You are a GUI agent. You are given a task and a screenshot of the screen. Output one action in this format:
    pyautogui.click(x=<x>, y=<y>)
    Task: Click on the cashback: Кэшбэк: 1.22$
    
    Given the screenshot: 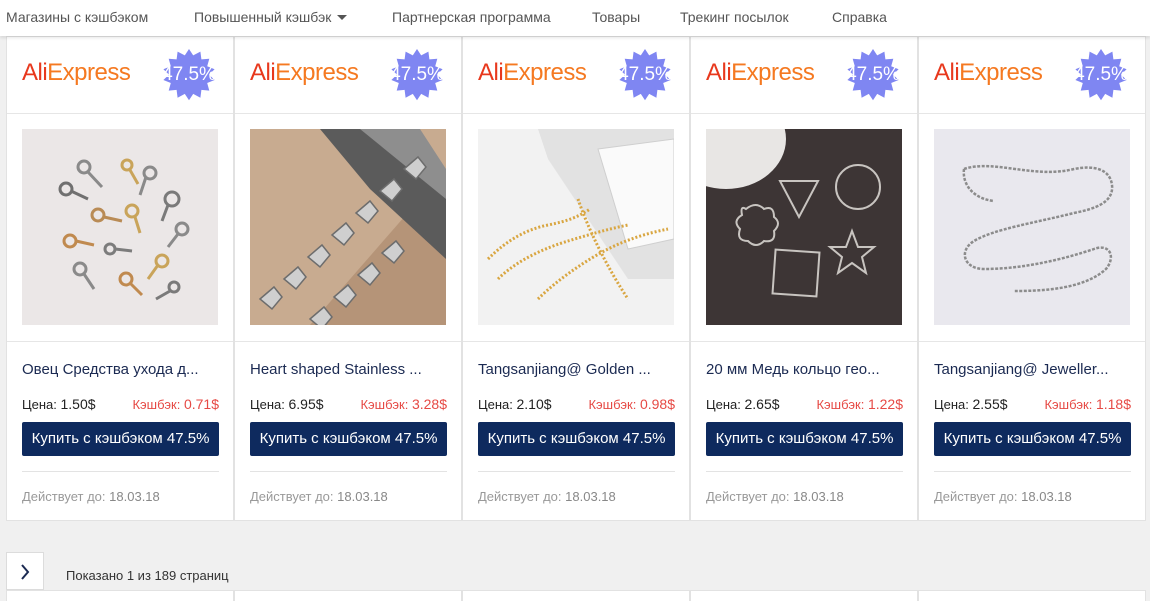 What is the action you would take?
    pyautogui.click(x=859, y=404)
    